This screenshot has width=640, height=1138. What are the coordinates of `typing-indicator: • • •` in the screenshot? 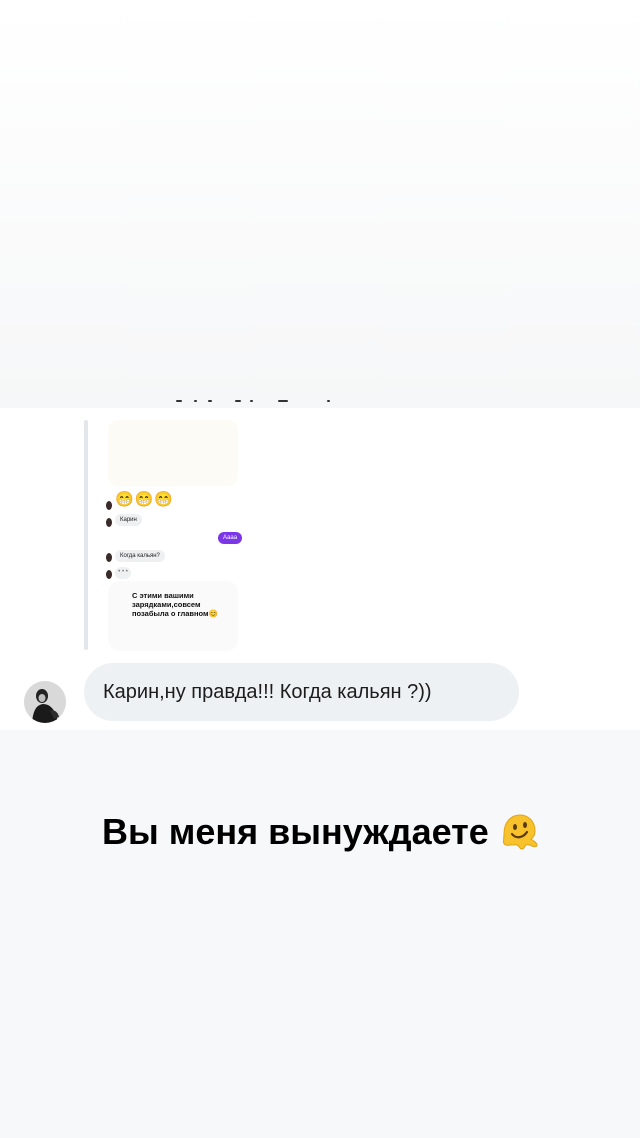 It's located at (123, 573).